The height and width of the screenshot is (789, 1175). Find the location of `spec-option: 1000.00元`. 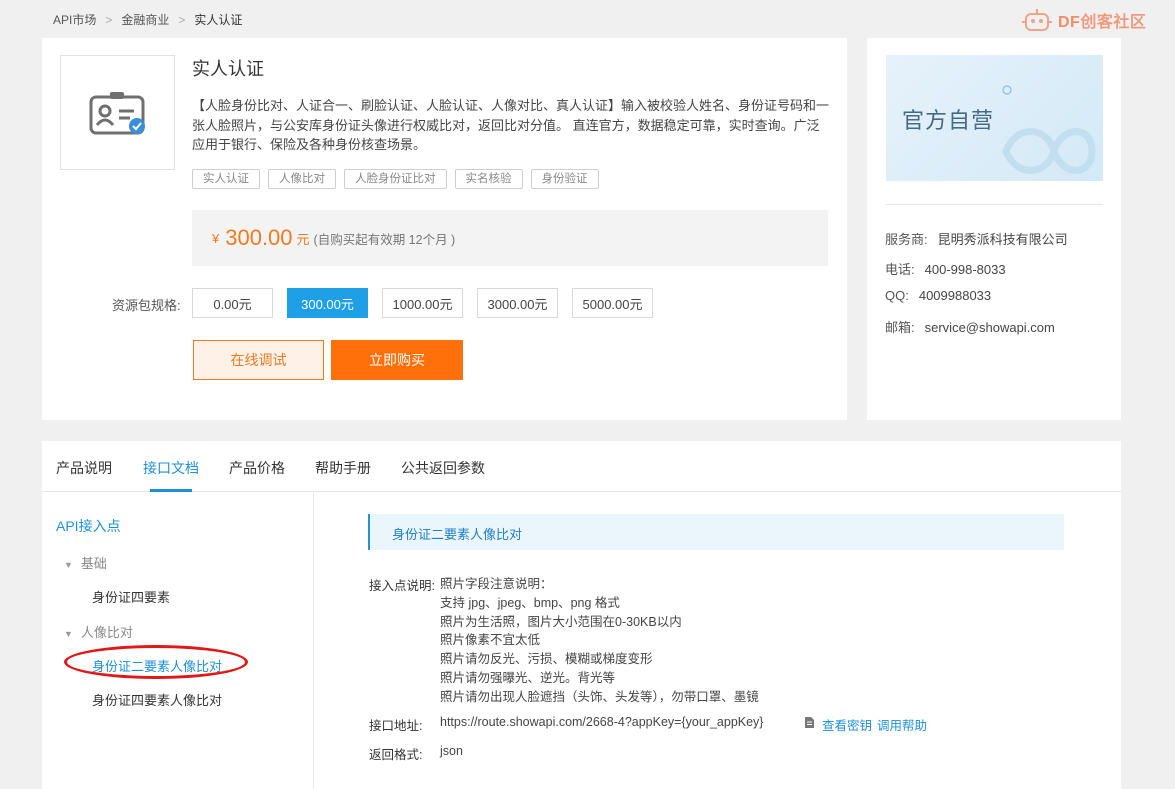

spec-option: 1000.00元 is located at coordinates (422, 303).